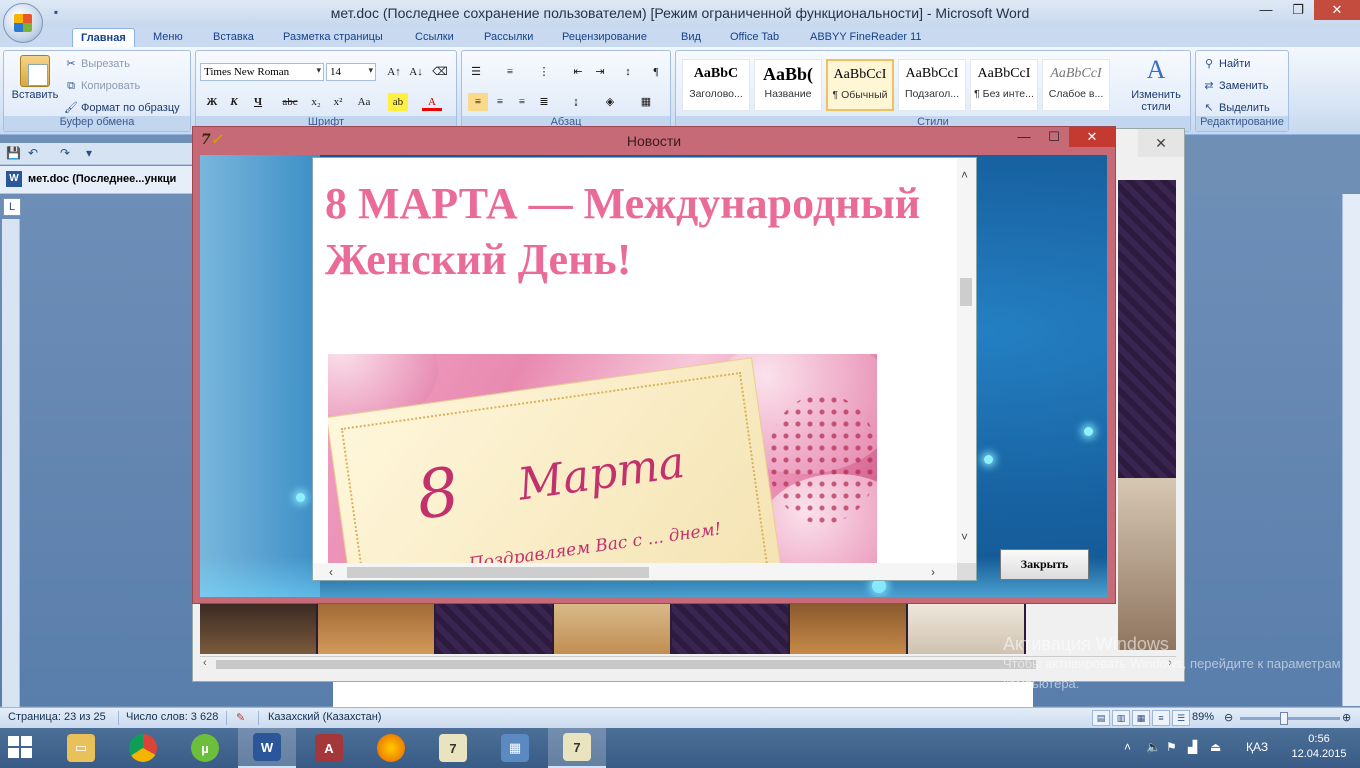 The width and height of the screenshot is (1360, 768). Describe the element at coordinates (21, 748) in the screenshot. I see `start-button` at that location.